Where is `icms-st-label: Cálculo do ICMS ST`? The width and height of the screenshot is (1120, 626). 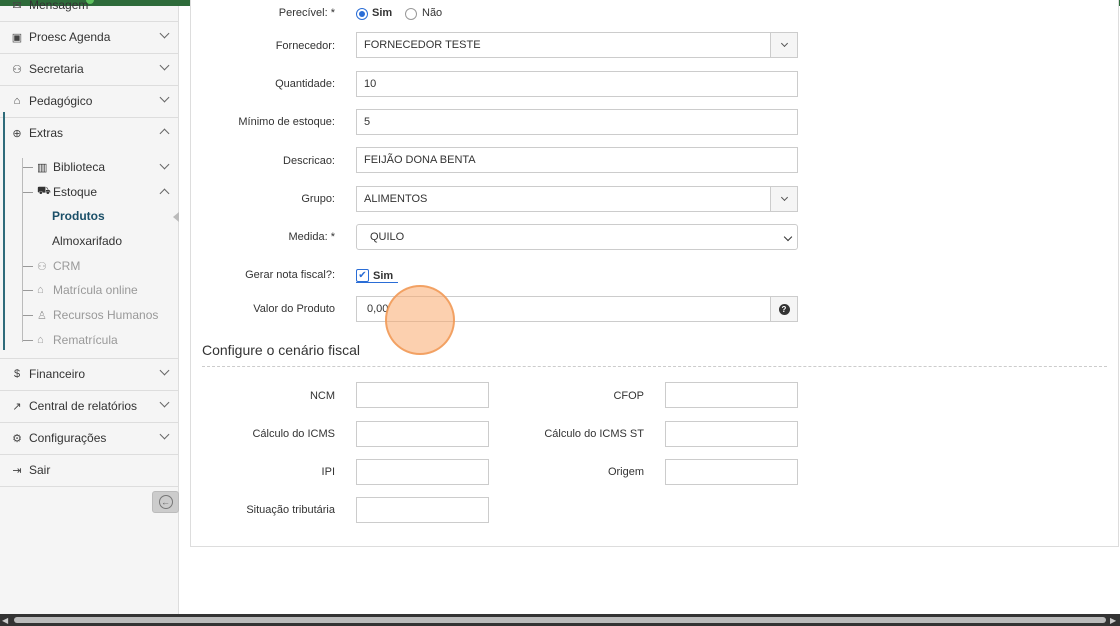
icms-st-label: Cálculo do ICMS ST is located at coordinates (594, 434).